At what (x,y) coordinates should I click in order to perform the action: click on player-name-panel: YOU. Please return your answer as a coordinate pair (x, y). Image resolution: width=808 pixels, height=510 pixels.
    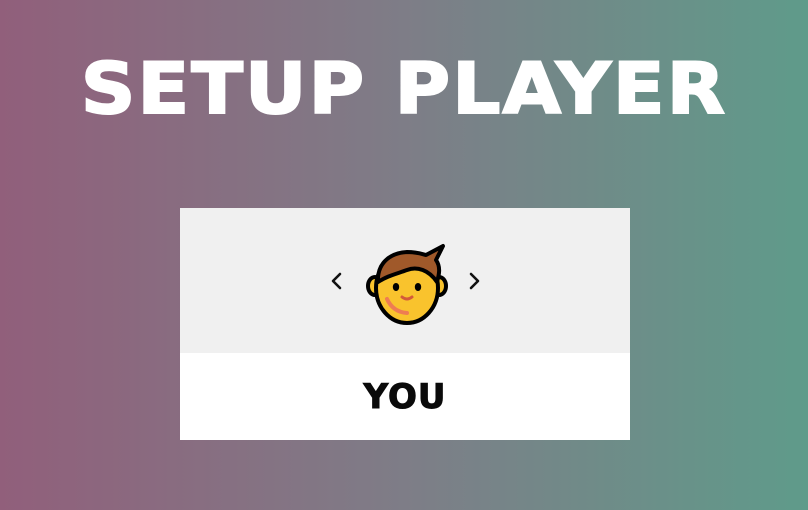
    Looking at the image, I should click on (405, 396).